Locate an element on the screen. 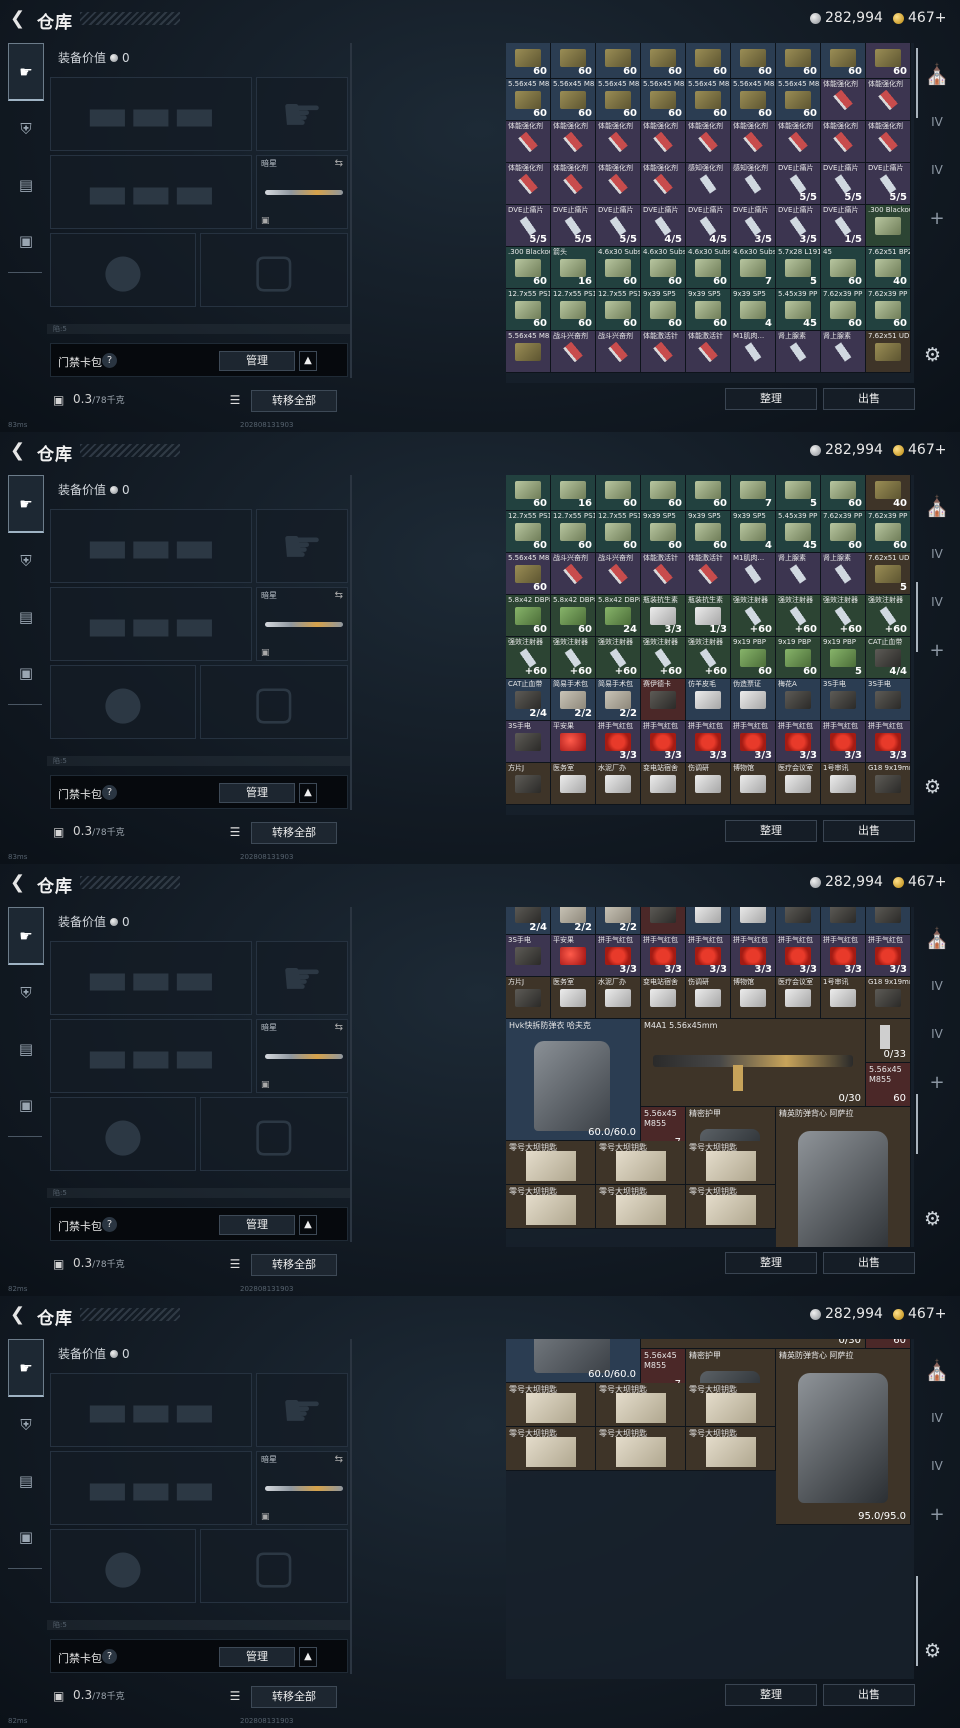  primary-weapon-slot: ▬▬▬ is located at coordinates (151, 978).